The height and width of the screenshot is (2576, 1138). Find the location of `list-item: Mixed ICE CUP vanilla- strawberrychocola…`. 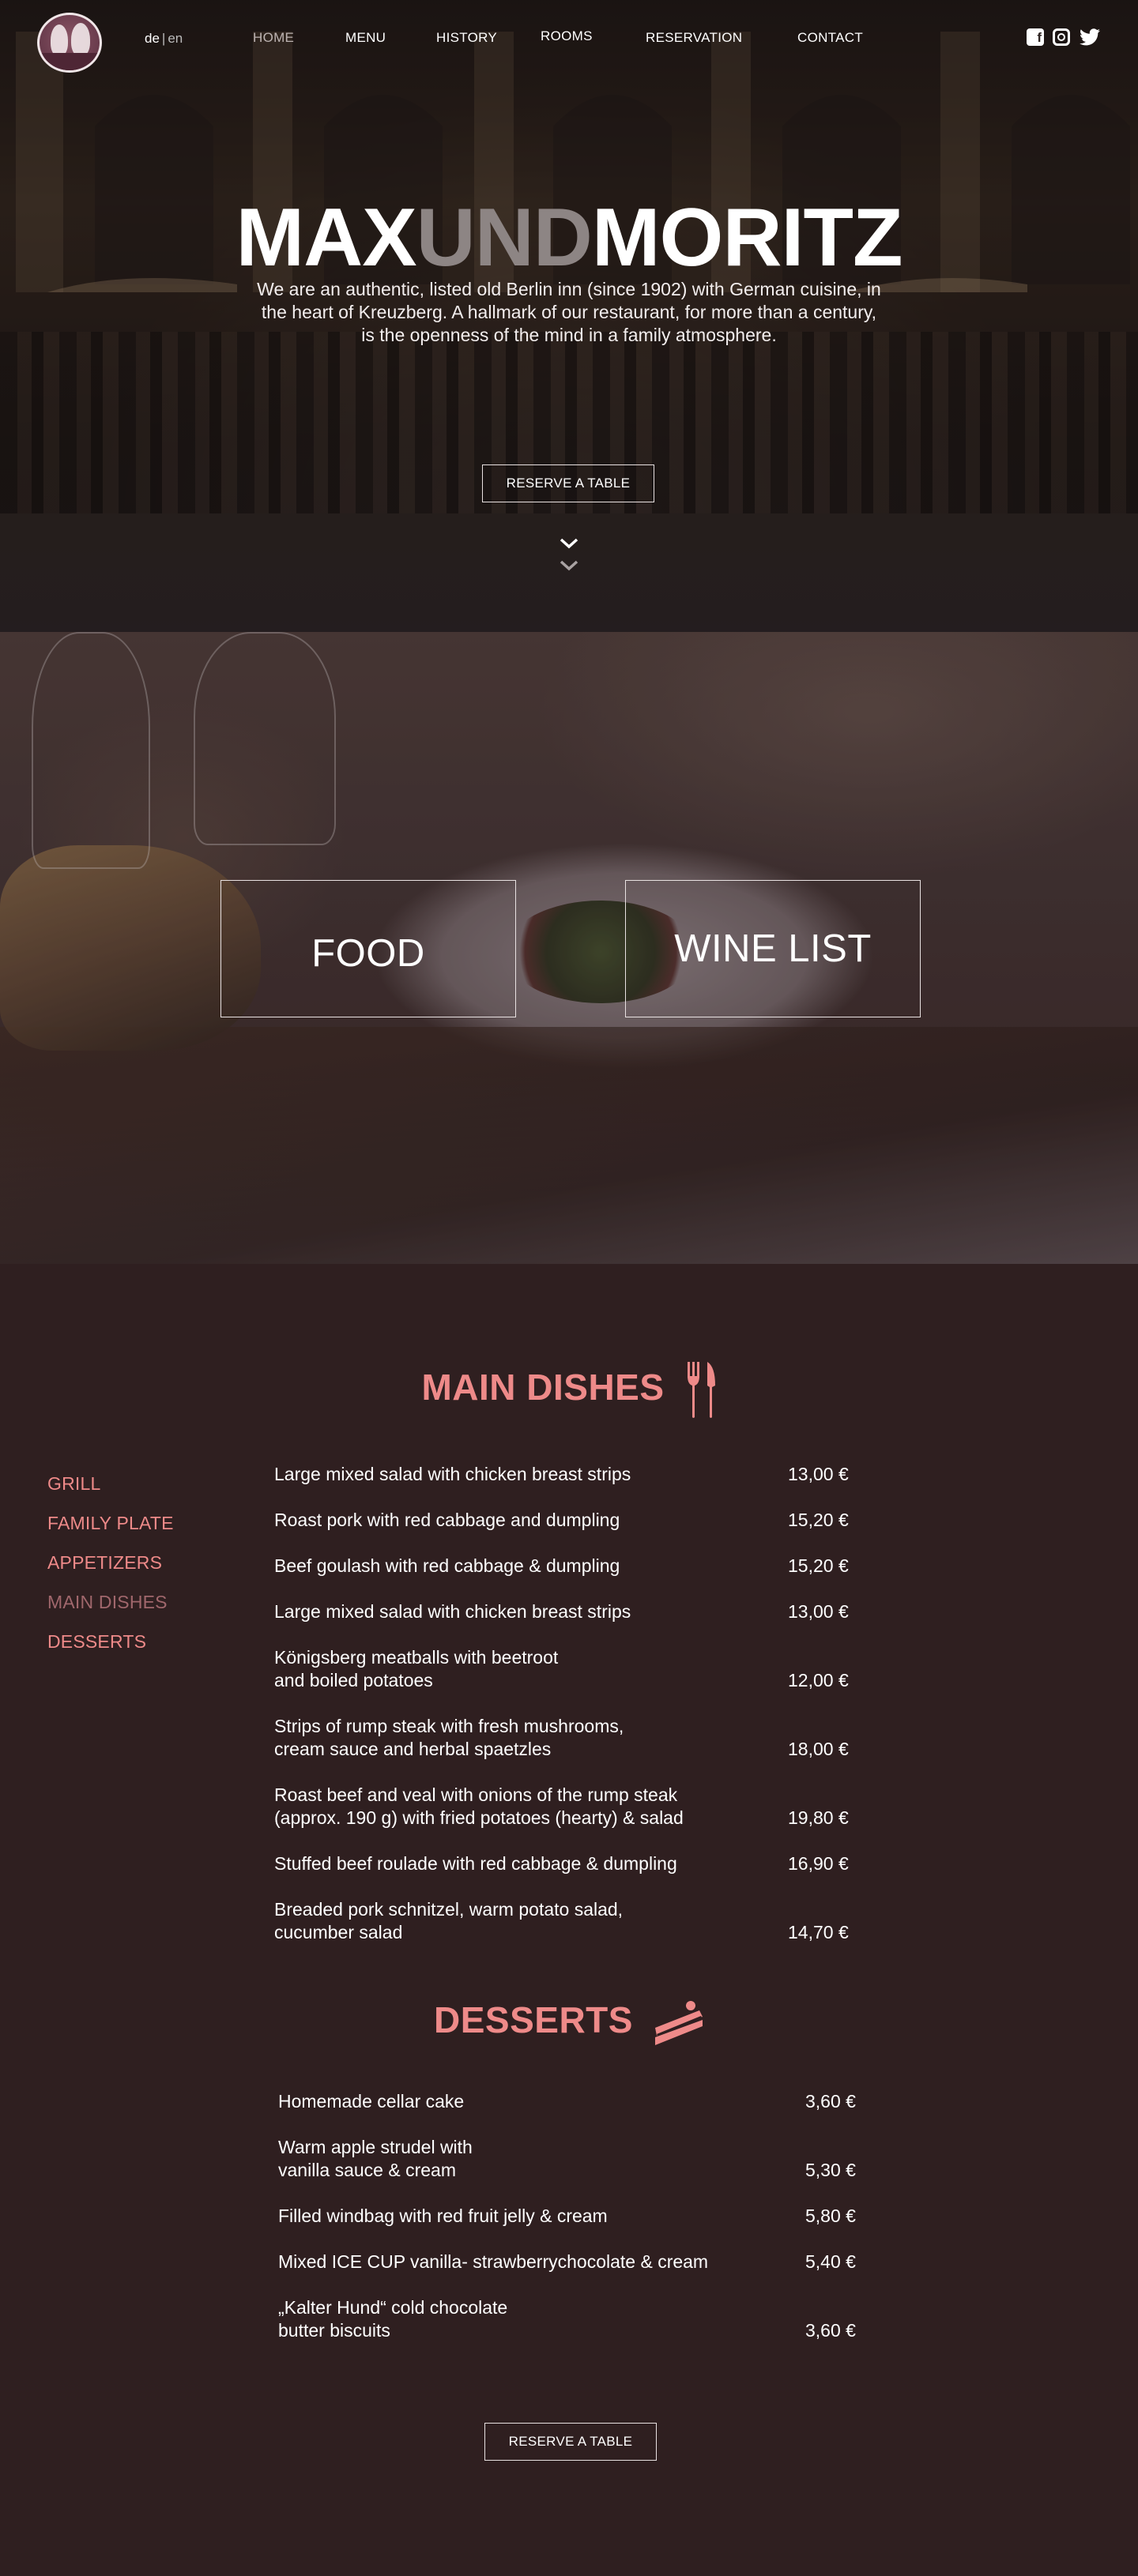

list-item: Mixed ICE CUP vanilla- strawberrychocola… is located at coordinates (570, 2262).